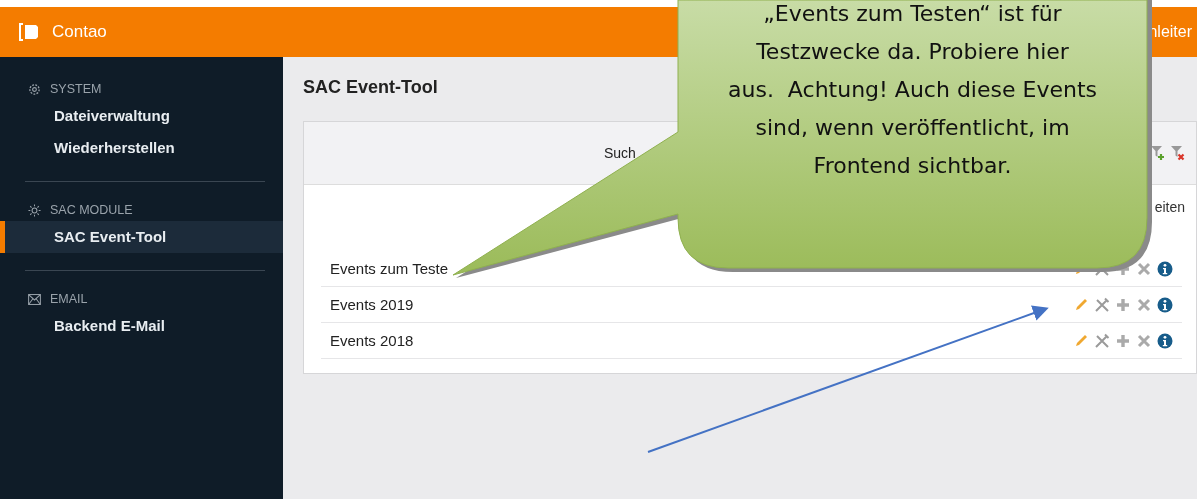  Describe the element at coordinates (79, 32) in the screenshot. I see `logo-text: Contao` at that location.